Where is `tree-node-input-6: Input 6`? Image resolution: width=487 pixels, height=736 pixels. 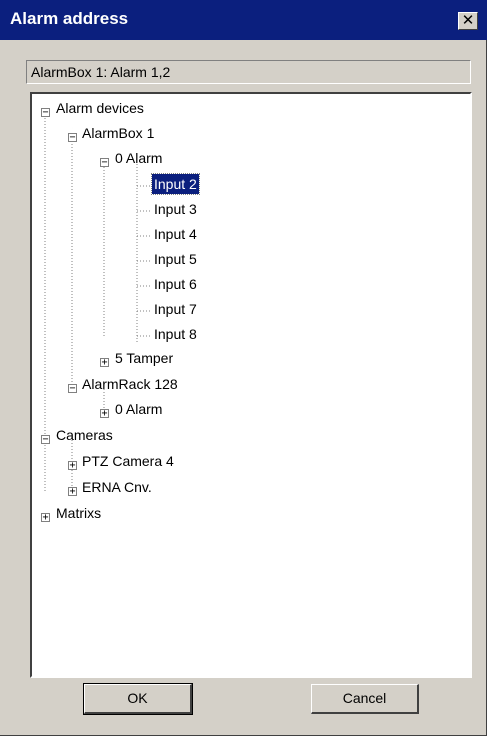
tree-node-input-6: Input 6 is located at coordinates (175, 284).